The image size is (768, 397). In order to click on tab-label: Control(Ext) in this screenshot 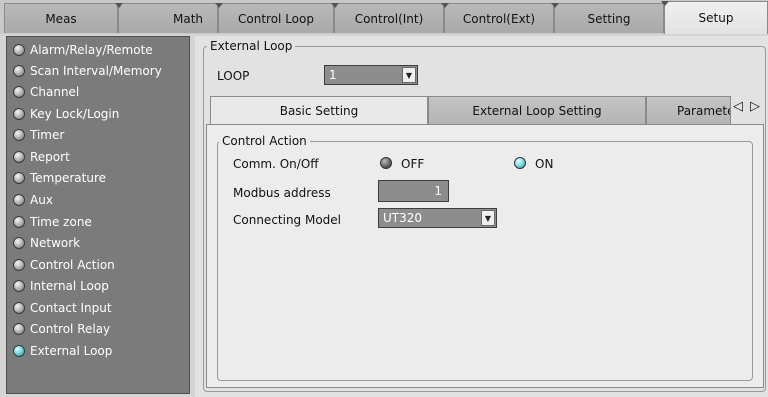, I will do `click(499, 18)`.